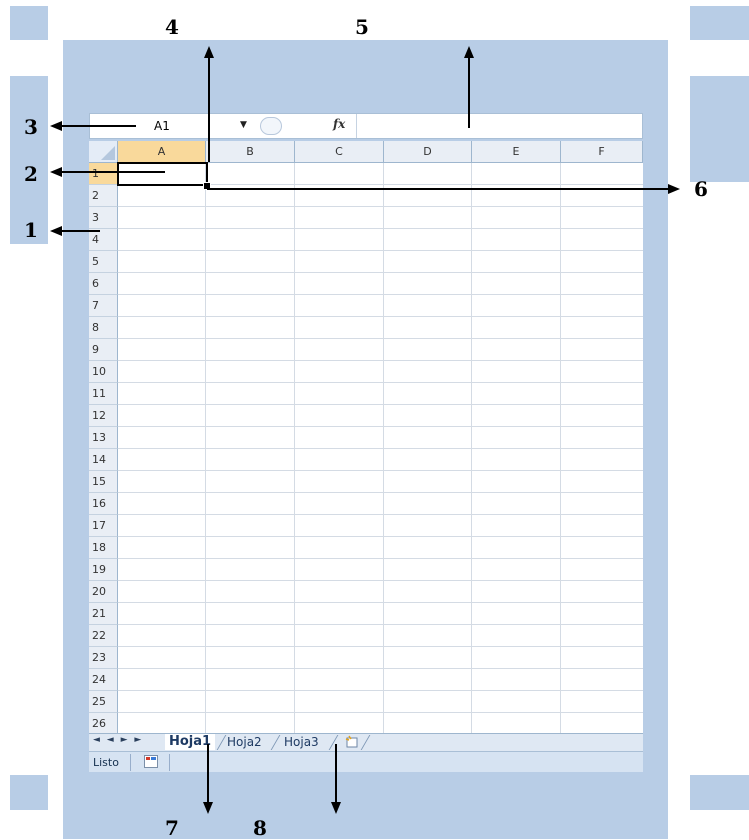 Image resolution: width=749 pixels, height=840 pixels. What do you see at coordinates (103, 614) in the screenshot?
I see `row-header-21: 21` at bounding box center [103, 614].